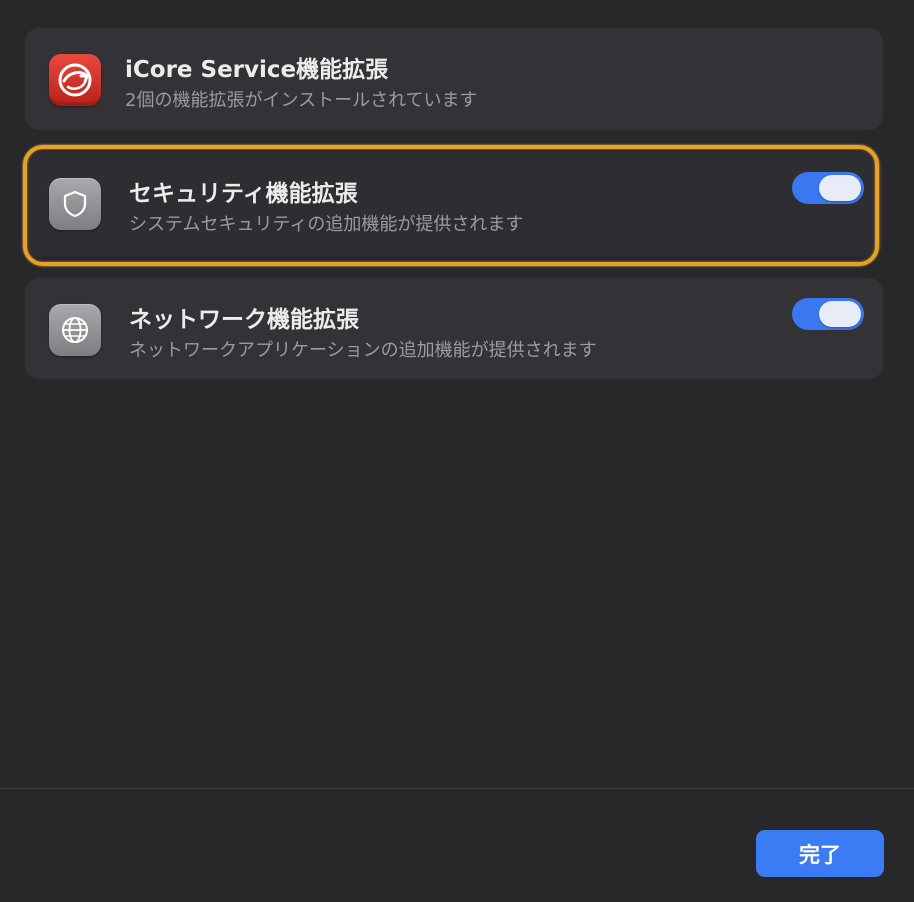  What do you see at coordinates (454, 204) in the screenshot?
I see `security-extension-card: セキュリティ機能拡張 システムセキュリティの追加機能が提供されます` at bounding box center [454, 204].